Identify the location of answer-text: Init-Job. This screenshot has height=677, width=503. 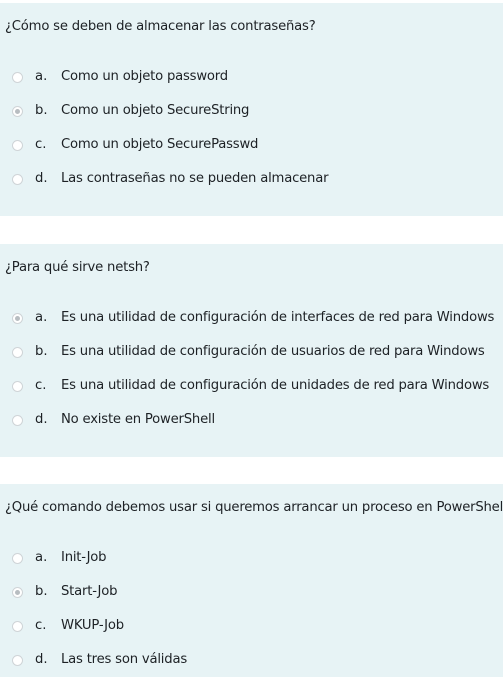
(84, 557).